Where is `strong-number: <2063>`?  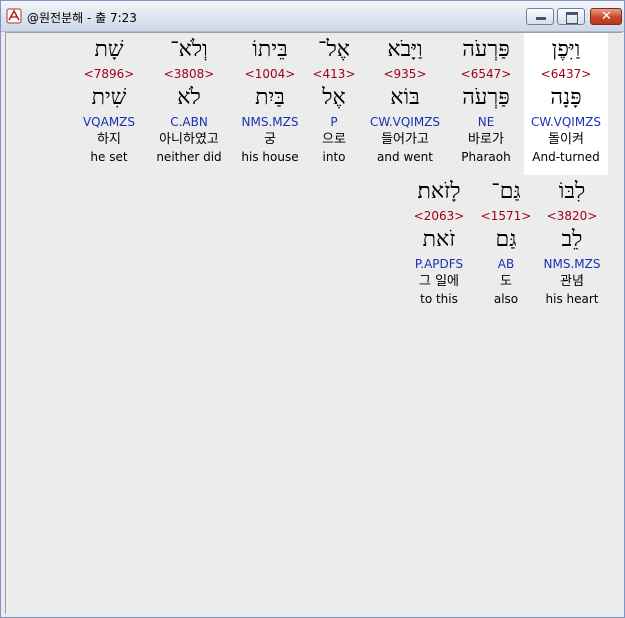 strong-number: <2063> is located at coordinates (439, 216).